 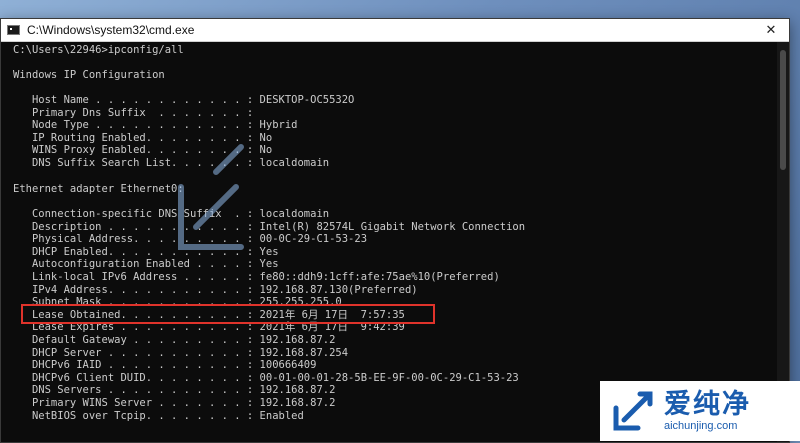 What do you see at coordinates (281, 415) in the screenshot?
I see `row-value: Enabled` at bounding box center [281, 415].